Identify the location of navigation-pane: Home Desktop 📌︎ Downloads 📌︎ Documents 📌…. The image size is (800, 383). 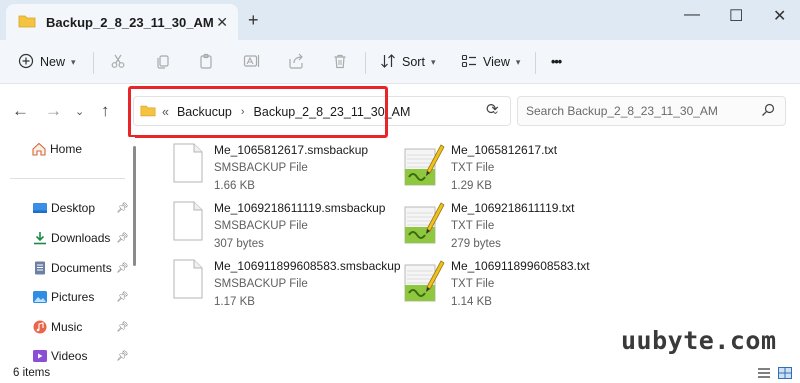
(67, 251).